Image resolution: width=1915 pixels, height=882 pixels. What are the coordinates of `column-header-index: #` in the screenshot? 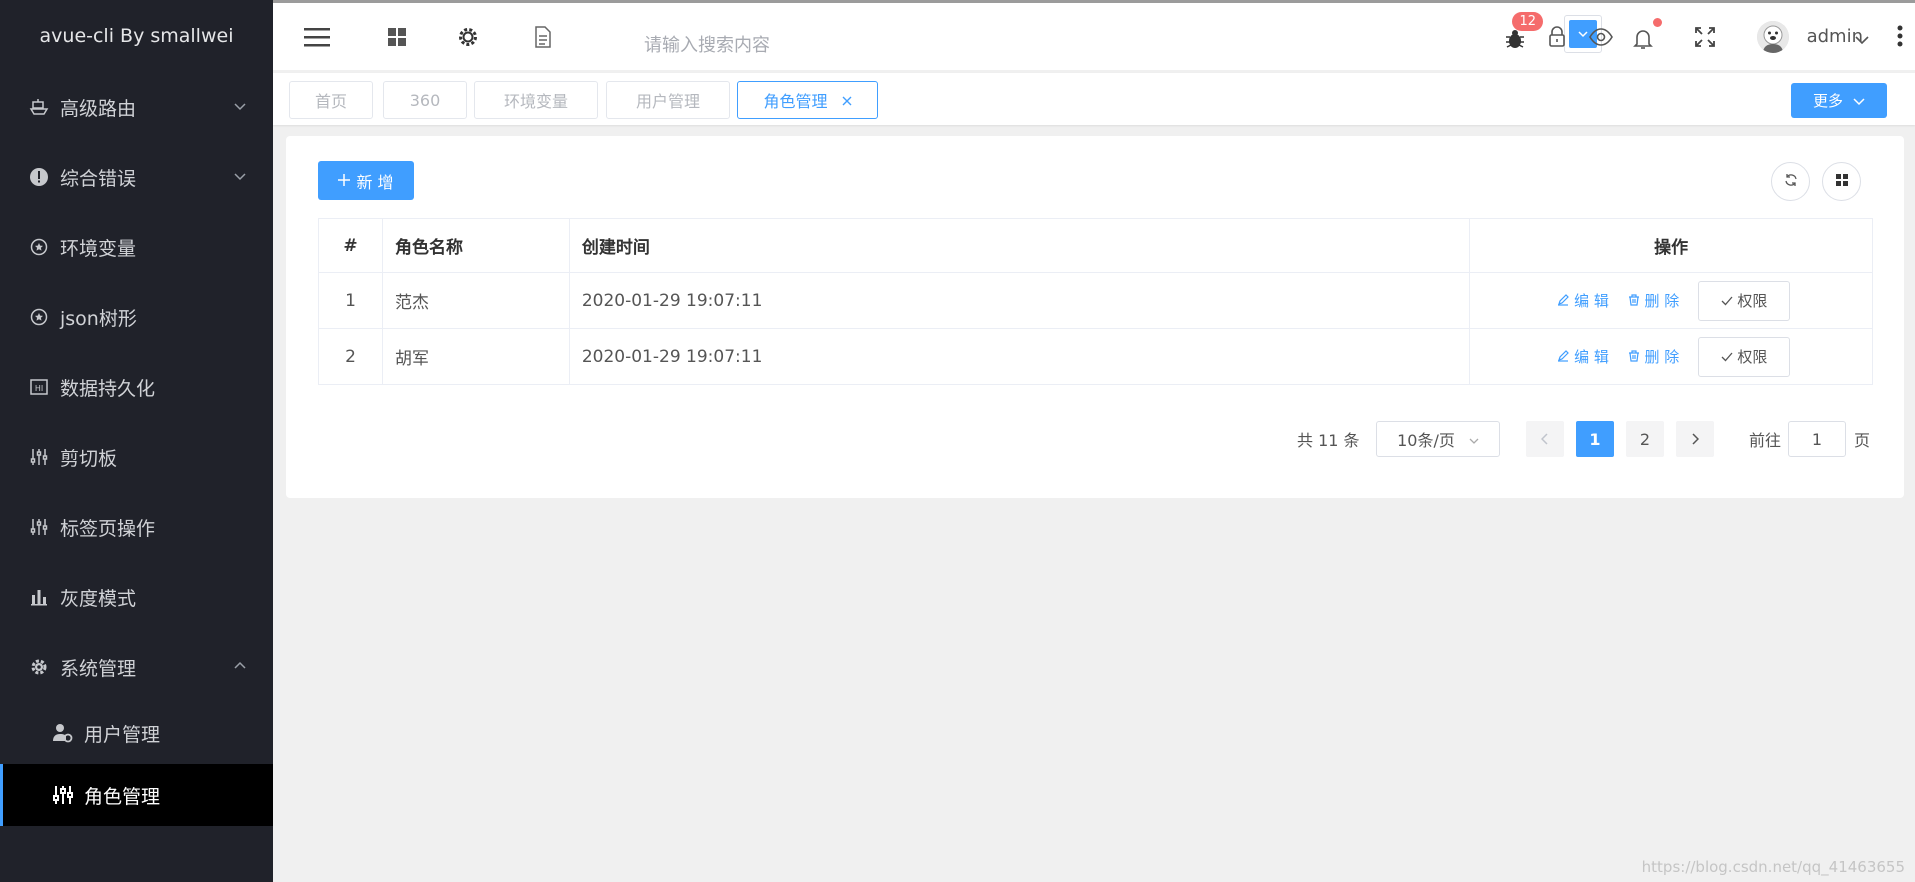 It's located at (350, 245).